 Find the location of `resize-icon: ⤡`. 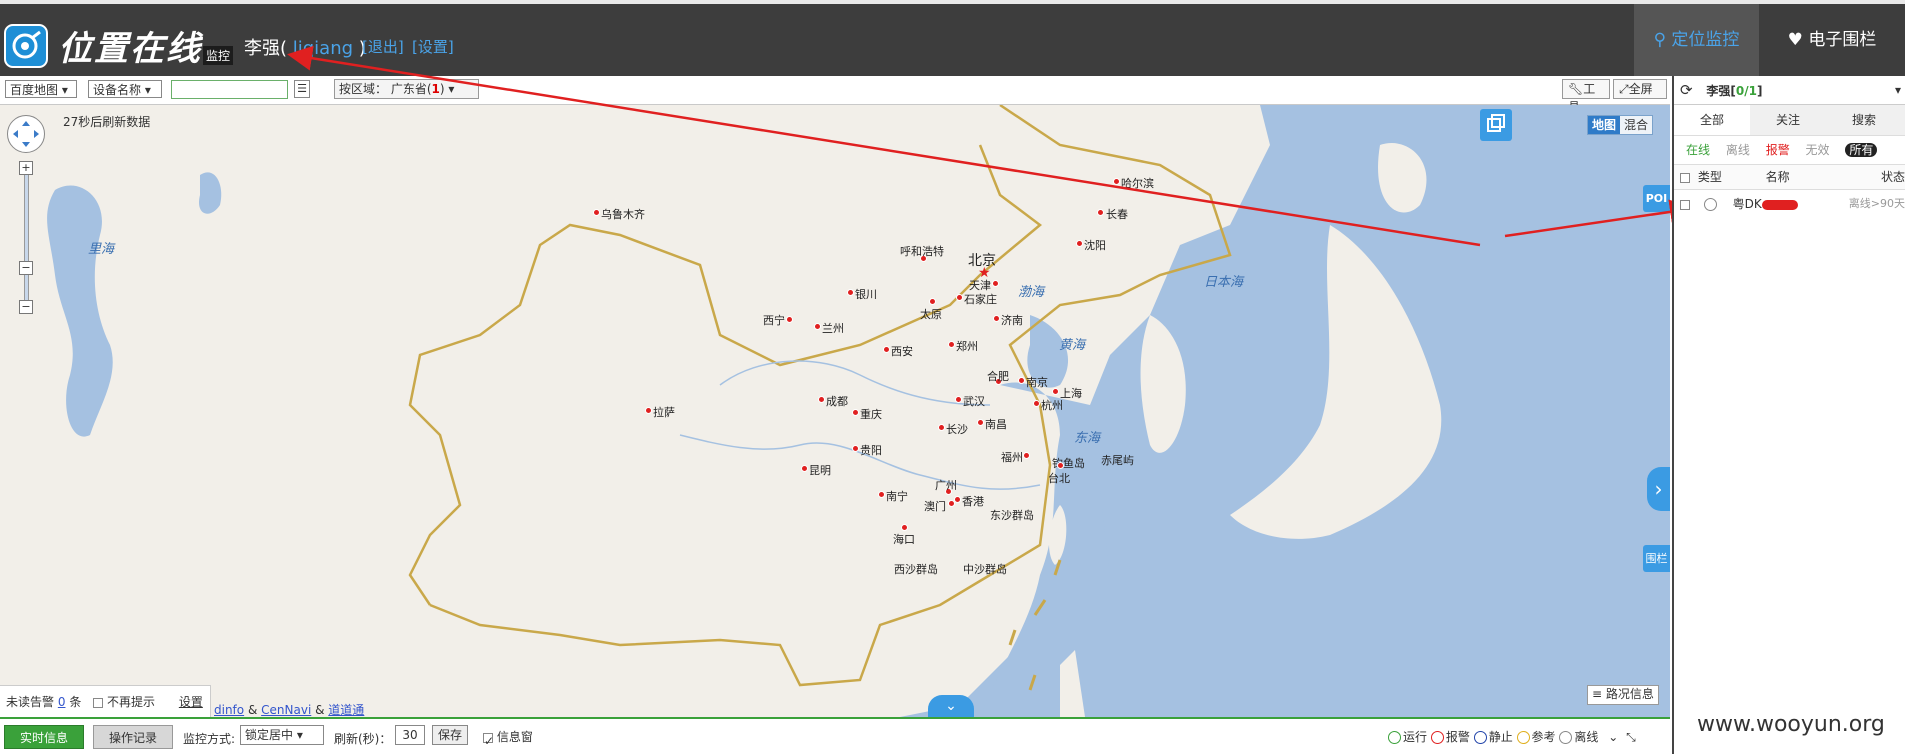

resize-icon: ⤡ is located at coordinates (1631, 737).